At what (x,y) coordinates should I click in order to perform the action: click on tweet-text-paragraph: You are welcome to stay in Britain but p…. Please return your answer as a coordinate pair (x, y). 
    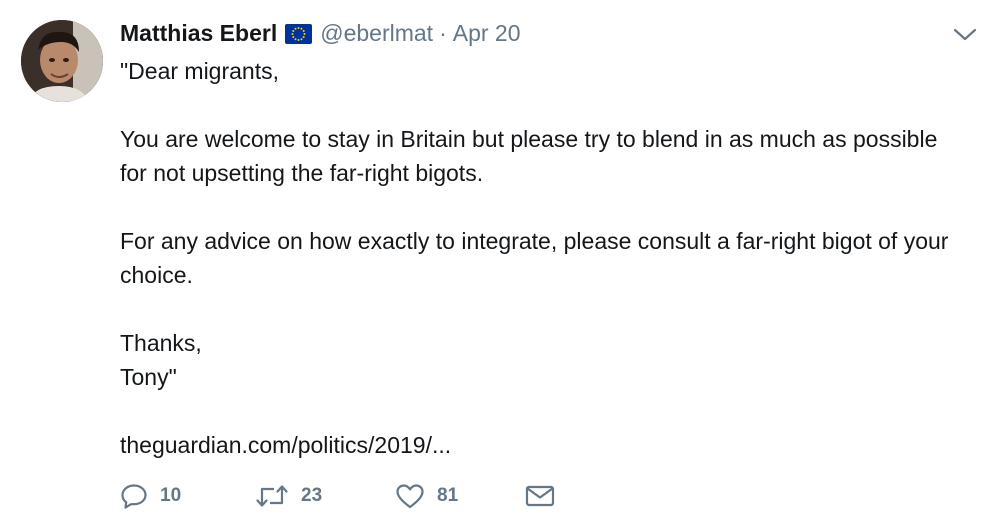
    Looking at the image, I should click on (529, 156).